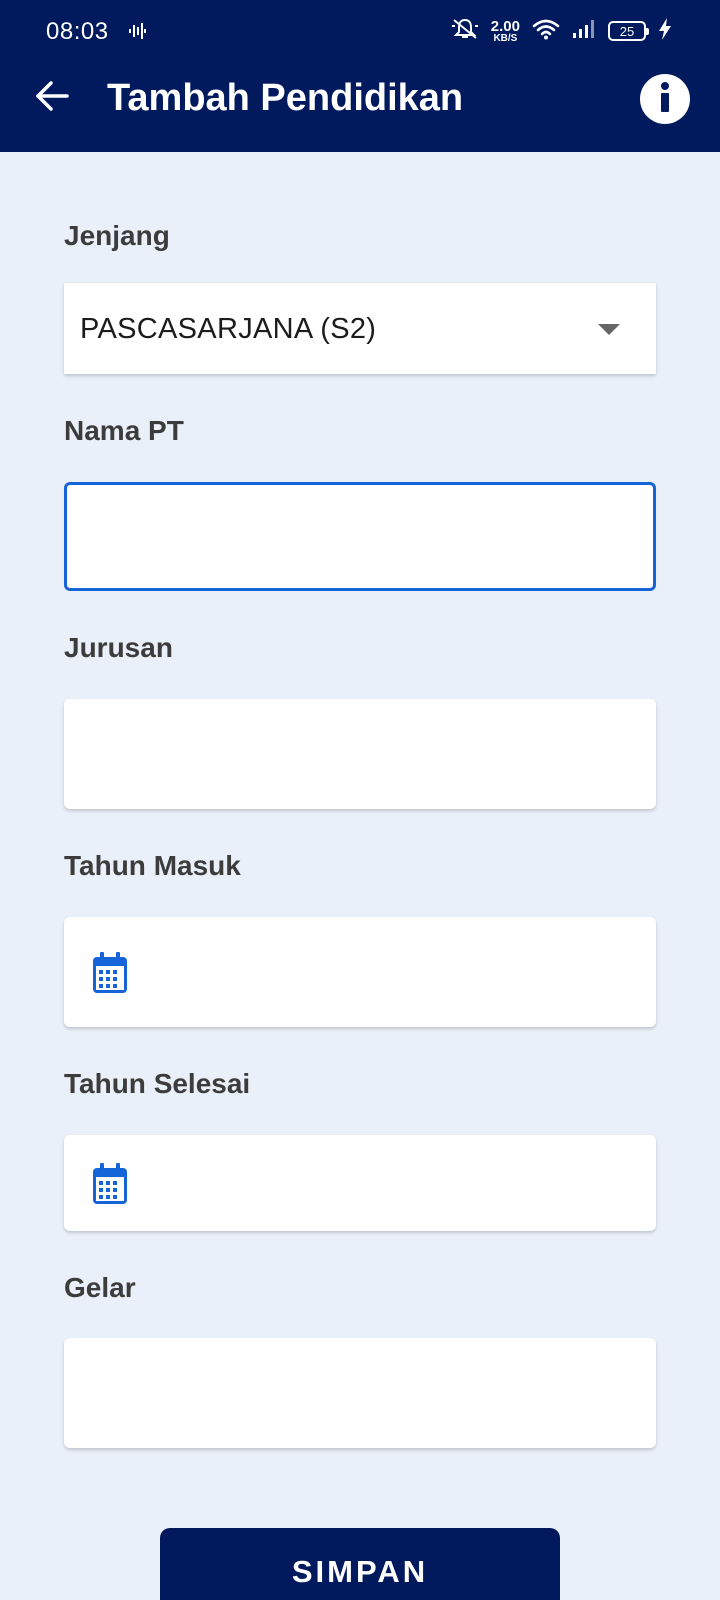 The image size is (720, 1600). I want to click on info-icon, so click(665, 99).